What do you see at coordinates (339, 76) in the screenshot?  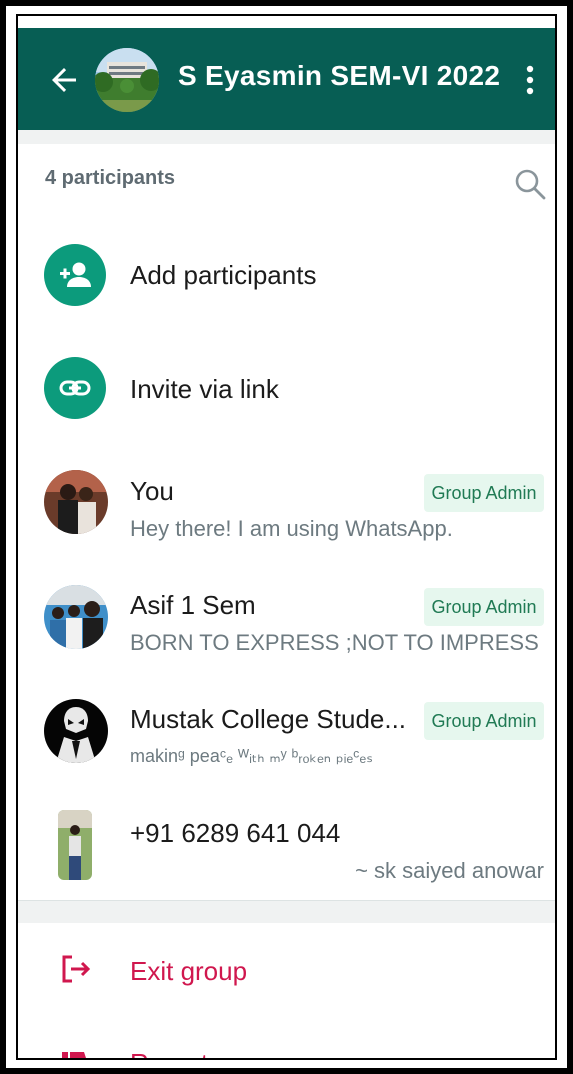 I see `group-title: S Eyasmin SEM-VI 2022` at bounding box center [339, 76].